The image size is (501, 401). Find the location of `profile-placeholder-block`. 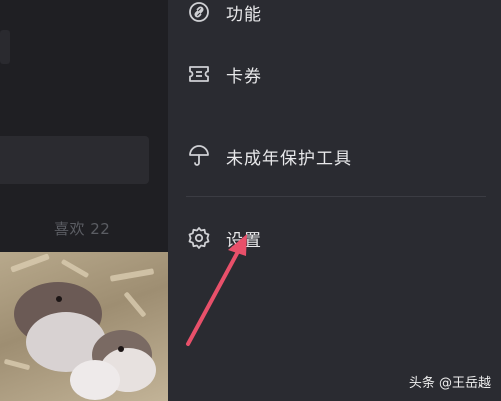

profile-placeholder-block is located at coordinates (5, 47).